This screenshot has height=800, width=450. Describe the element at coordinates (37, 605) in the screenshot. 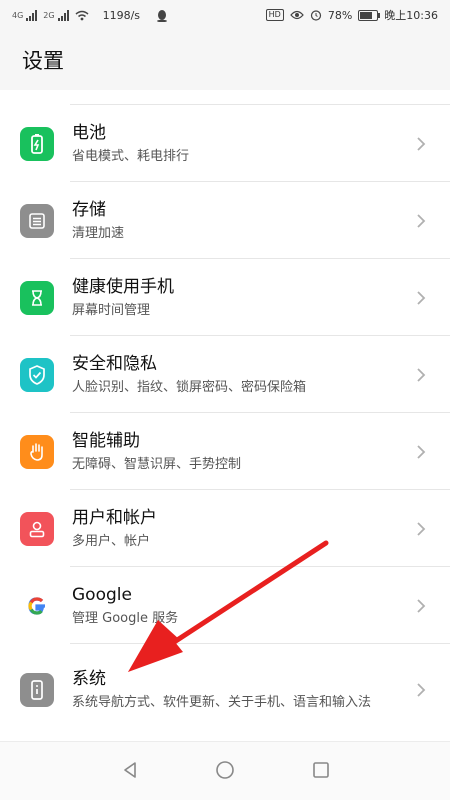

I see `google-icon` at that location.